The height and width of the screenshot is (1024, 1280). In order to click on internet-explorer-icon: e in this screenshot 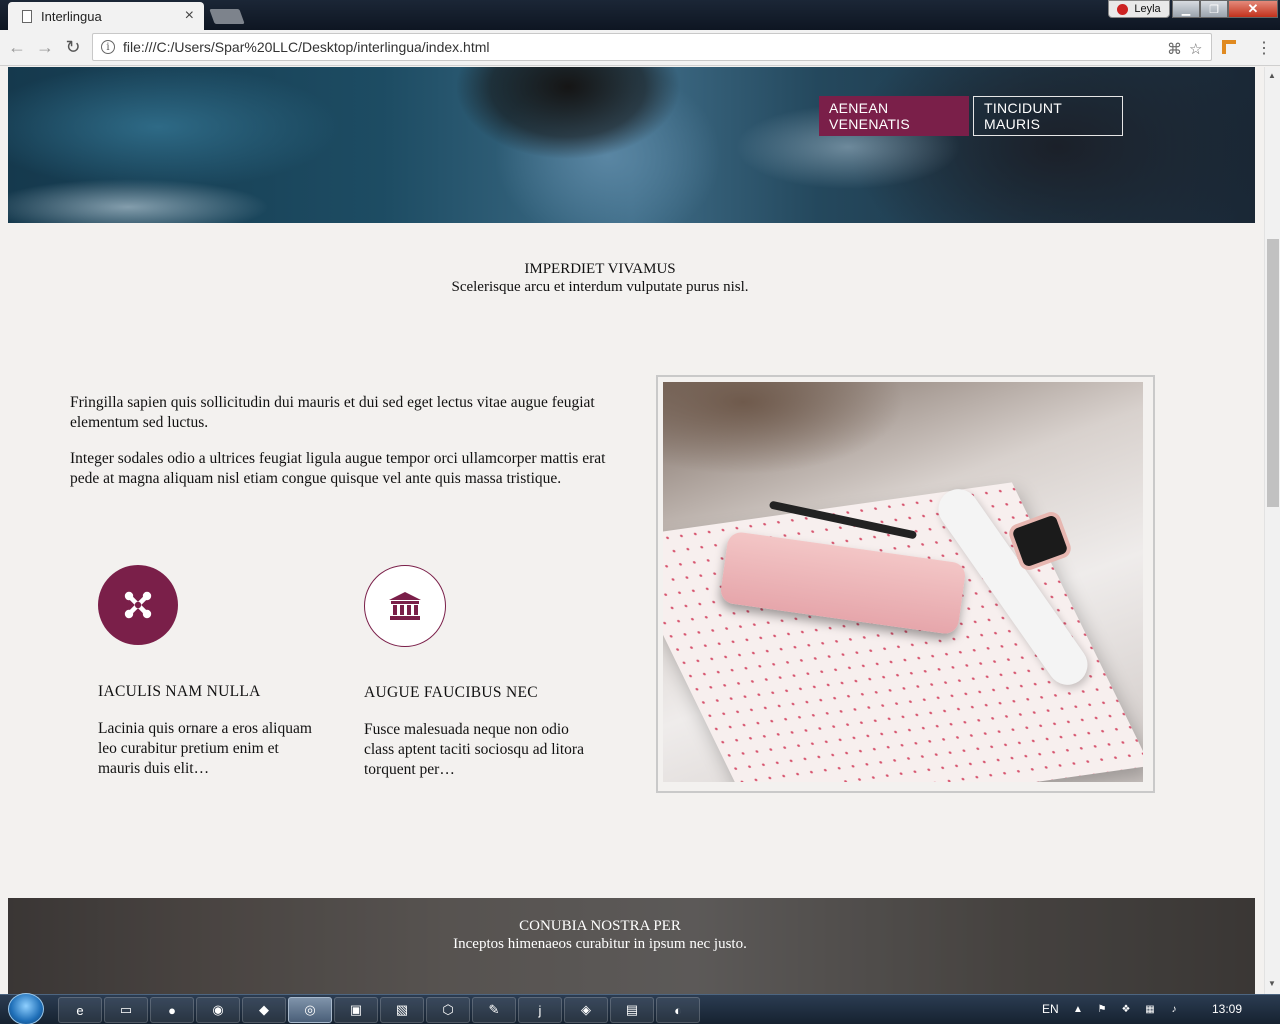, I will do `click(80, 1010)`.